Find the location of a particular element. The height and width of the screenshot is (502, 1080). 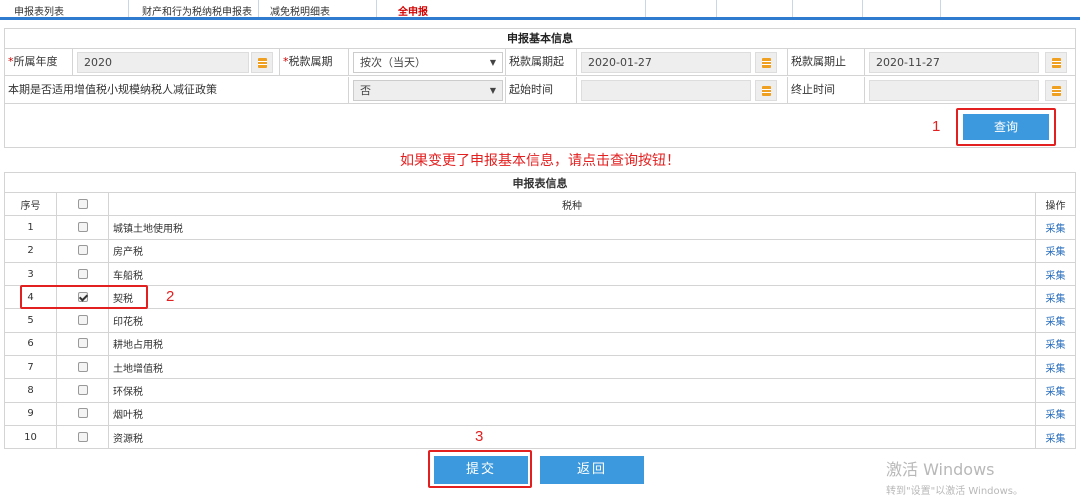

row-tax-name: 城镇土地使用税 is located at coordinates (572, 227).